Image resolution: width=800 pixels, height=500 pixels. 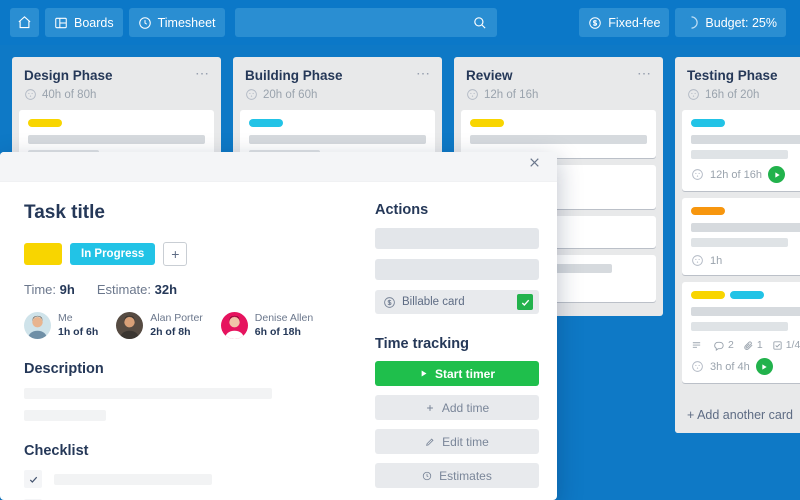 I want to click on play-icon, so click(x=423, y=373).